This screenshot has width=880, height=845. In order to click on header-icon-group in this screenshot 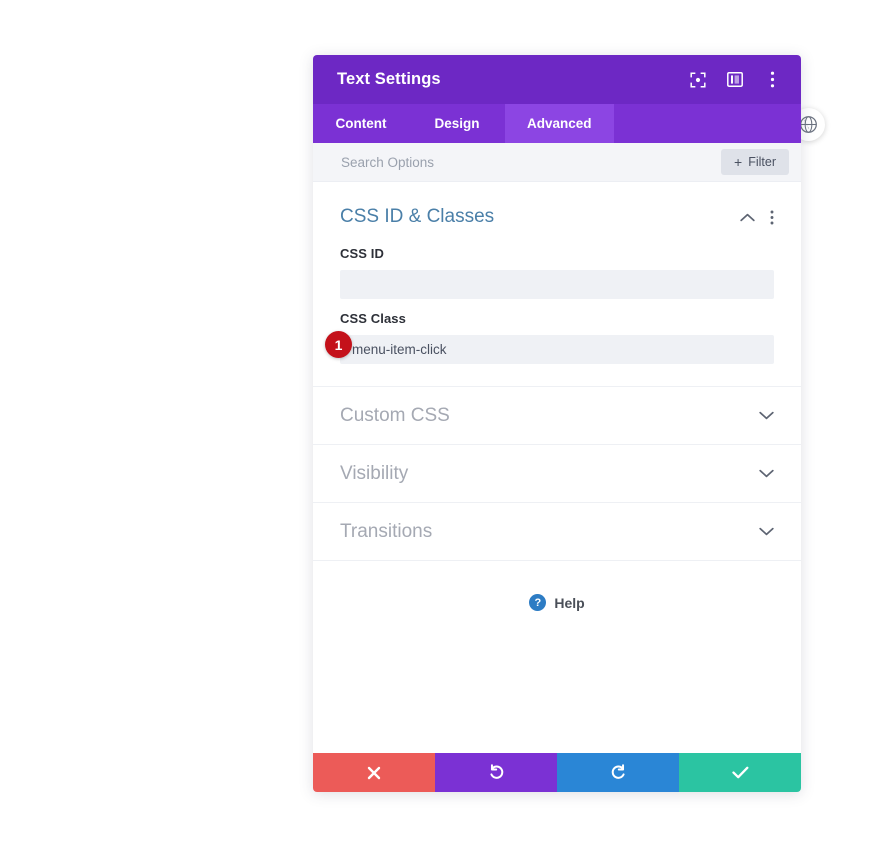, I will do `click(735, 80)`.